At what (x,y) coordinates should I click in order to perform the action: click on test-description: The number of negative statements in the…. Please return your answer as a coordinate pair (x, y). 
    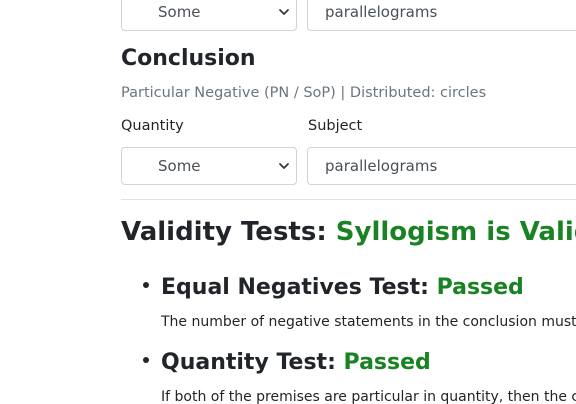
    Looking at the image, I should click on (368, 322).